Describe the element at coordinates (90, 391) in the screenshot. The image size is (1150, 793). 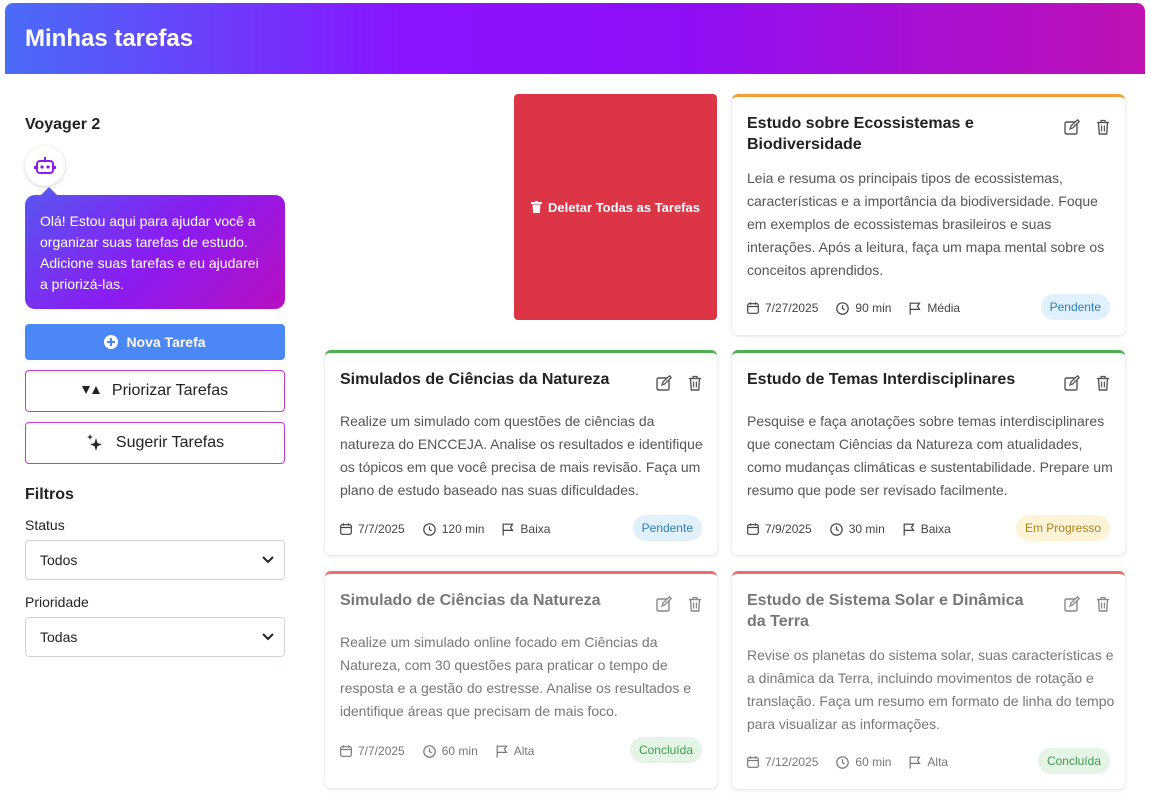
I see `sort-triangles-icon` at that location.